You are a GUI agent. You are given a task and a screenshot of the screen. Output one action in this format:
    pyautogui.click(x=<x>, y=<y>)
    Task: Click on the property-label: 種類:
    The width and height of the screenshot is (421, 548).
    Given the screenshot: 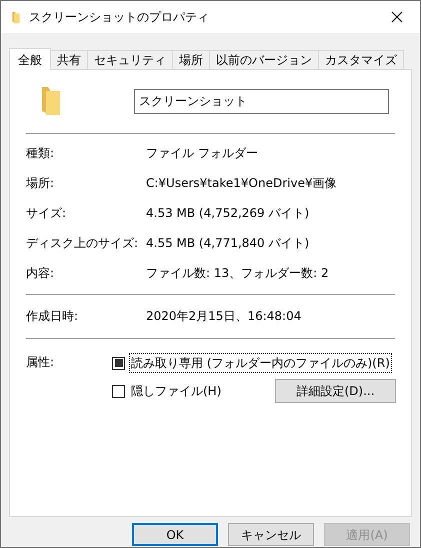 What is the action you would take?
    pyautogui.click(x=41, y=153)
    